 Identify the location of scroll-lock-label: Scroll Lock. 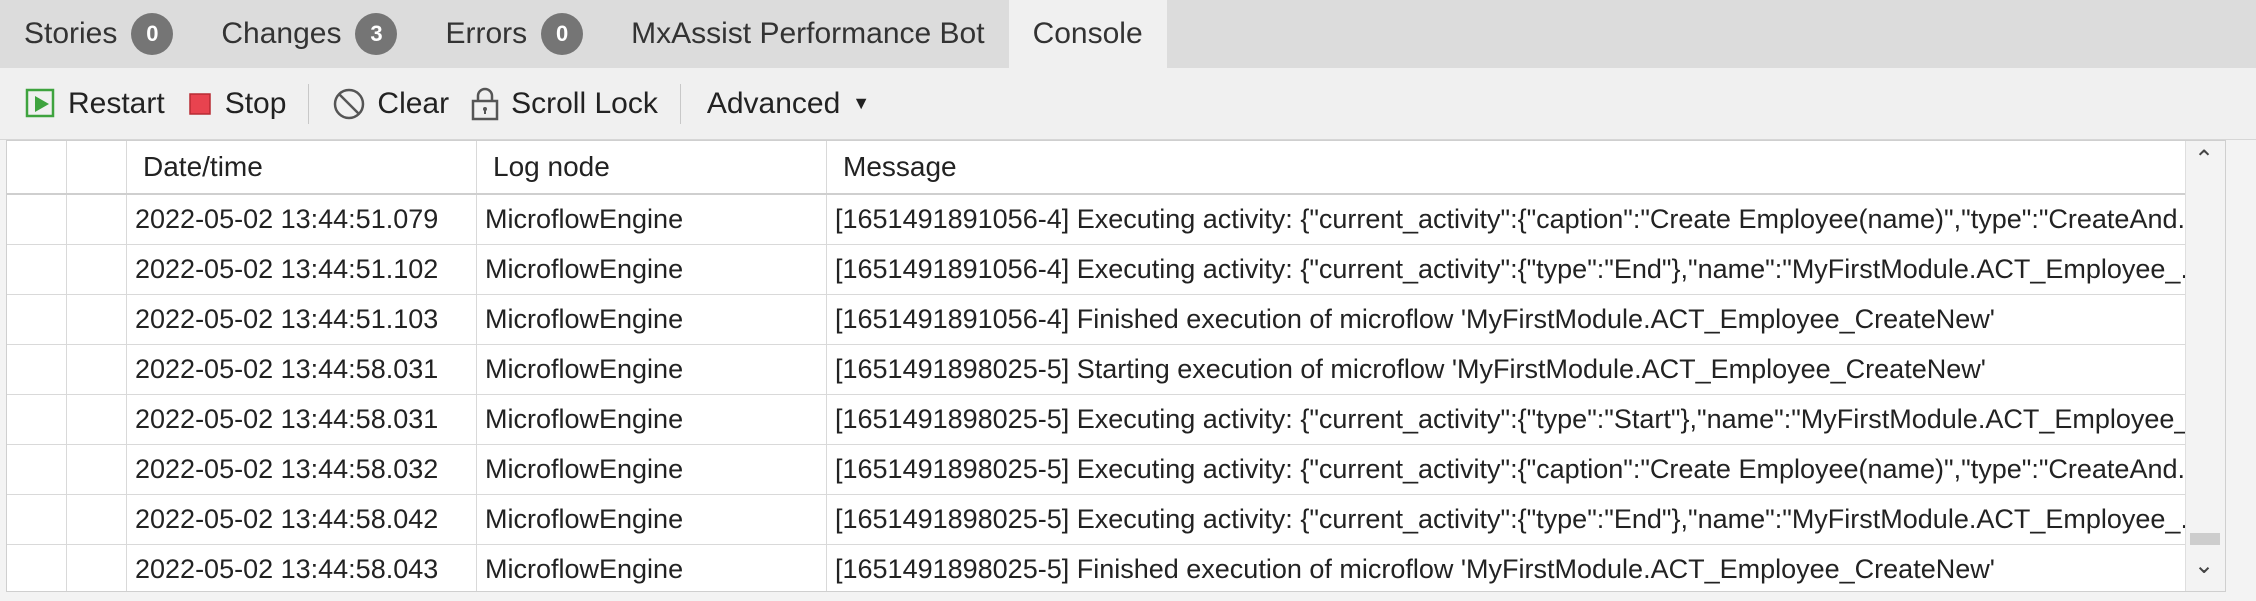
(584, 103).